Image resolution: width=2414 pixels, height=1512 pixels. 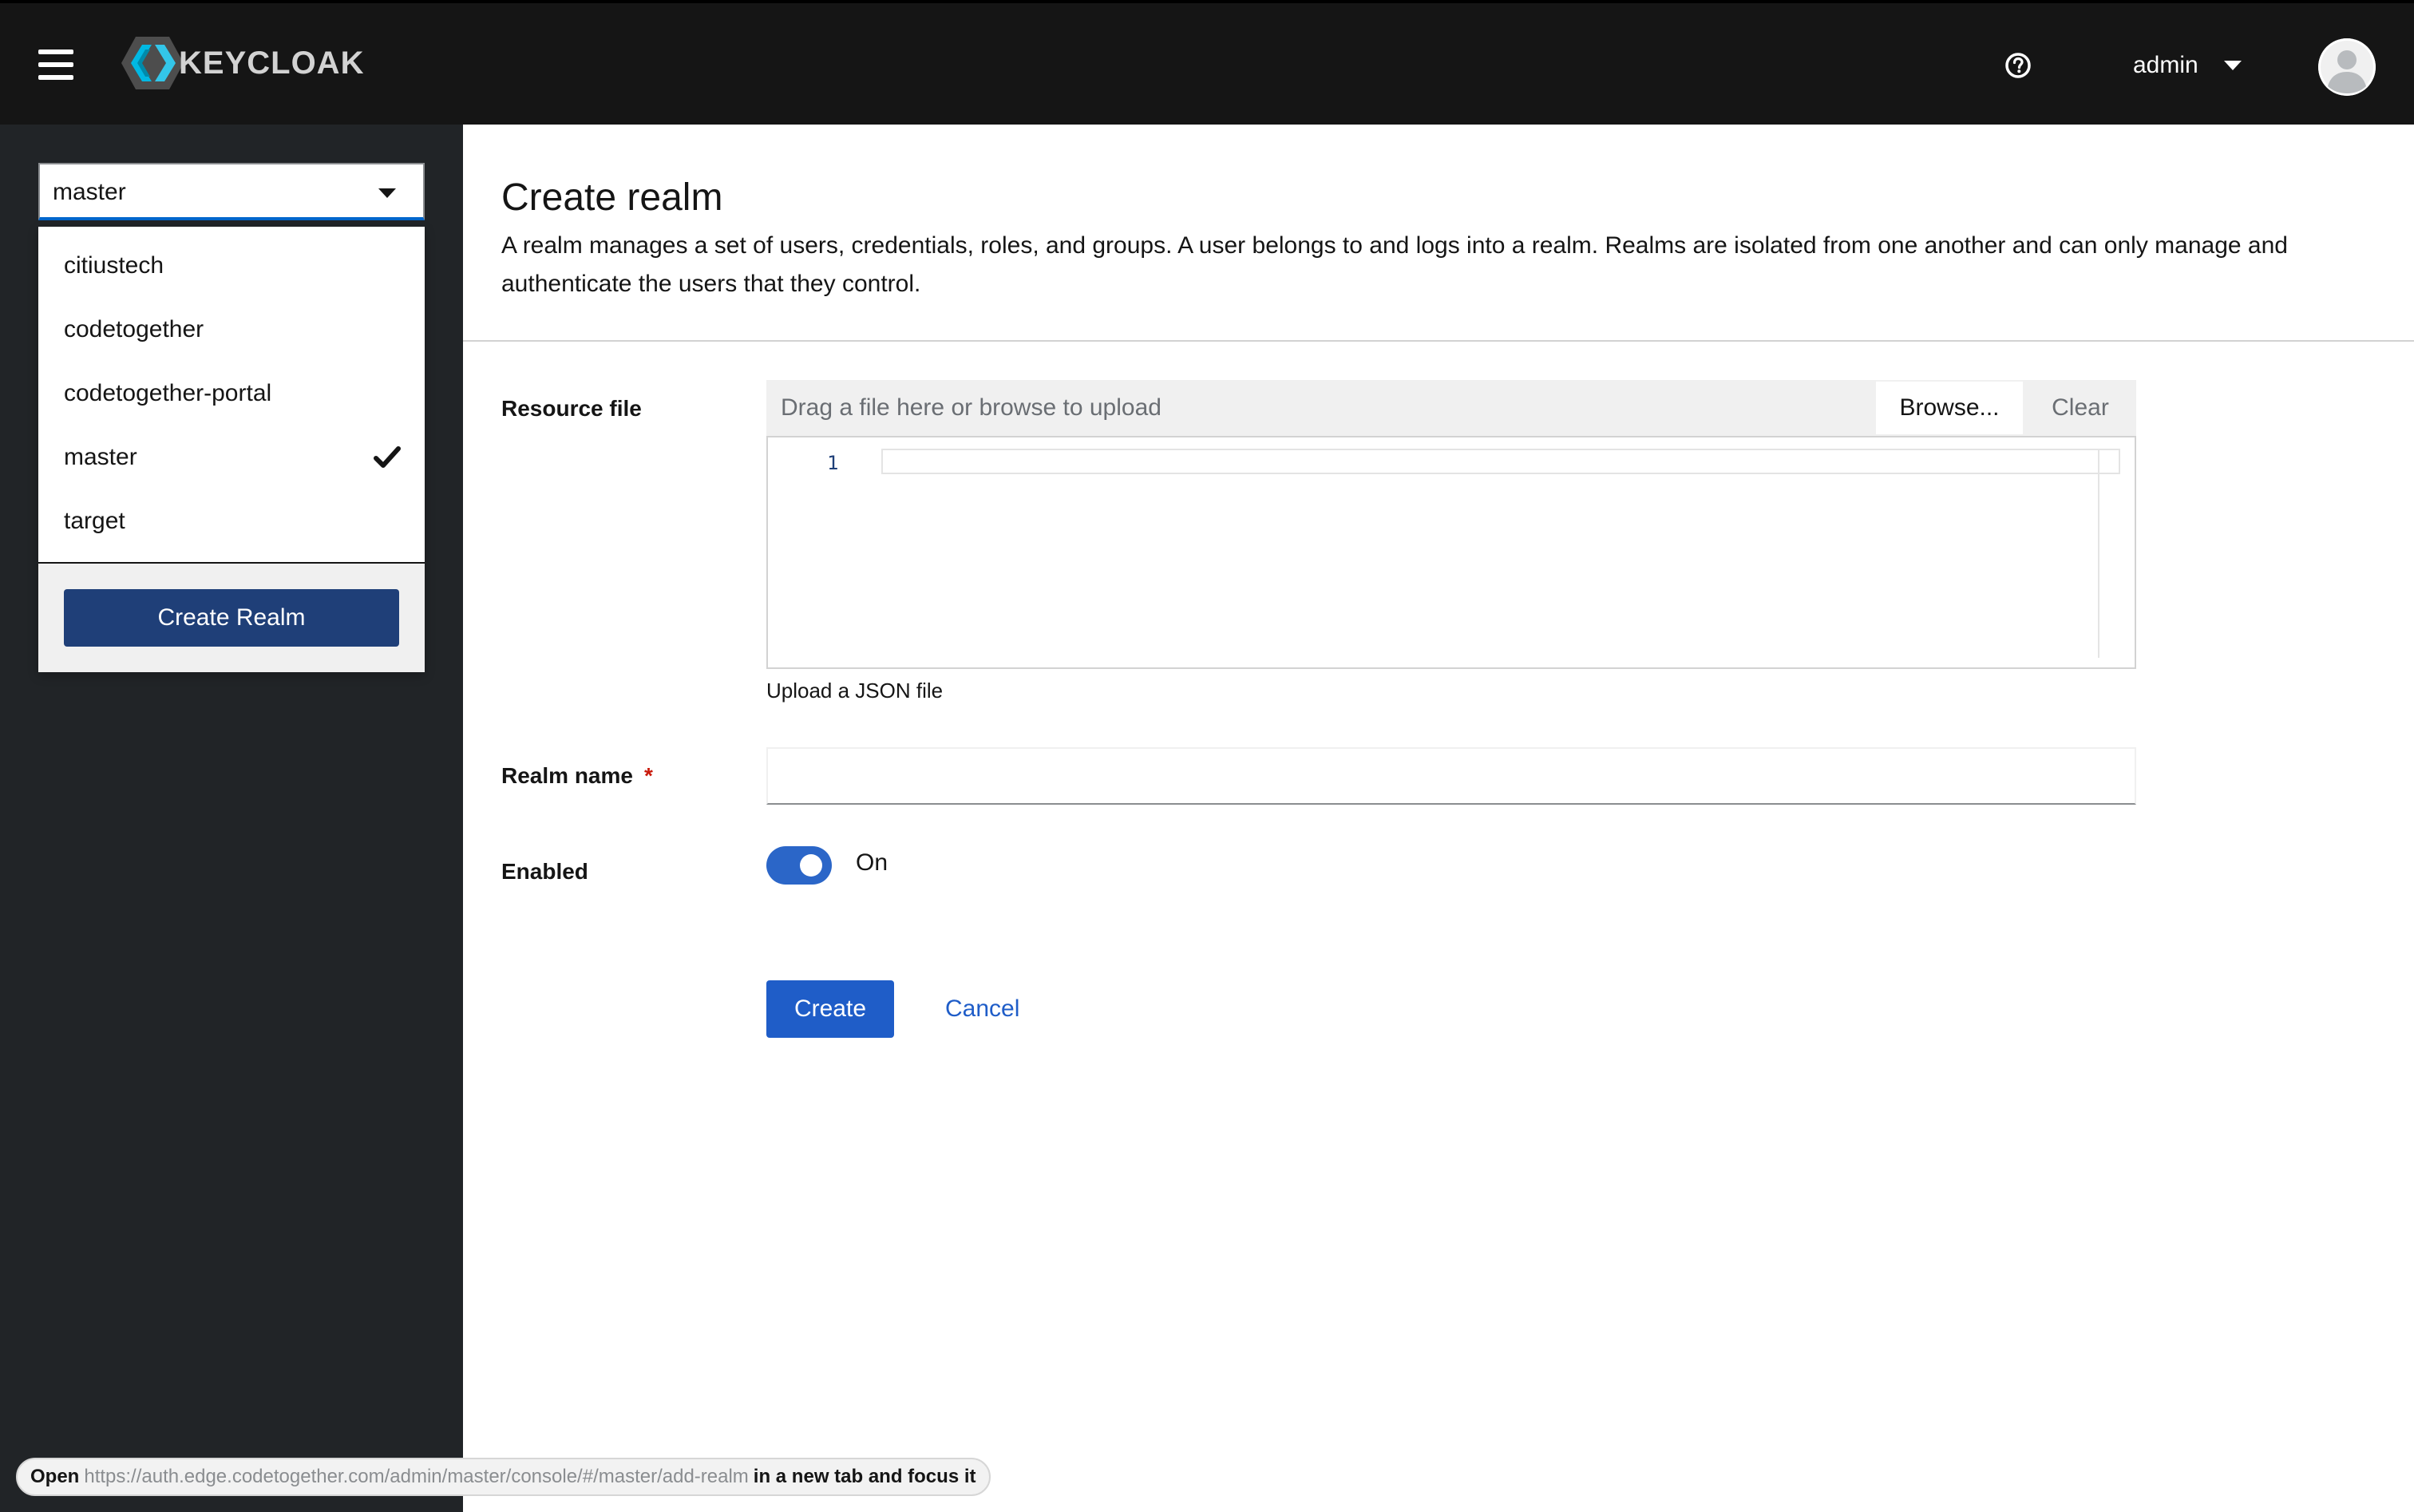 I want to click on upload-helper-text: Upload a JSON file, so click(x=855, y=691).